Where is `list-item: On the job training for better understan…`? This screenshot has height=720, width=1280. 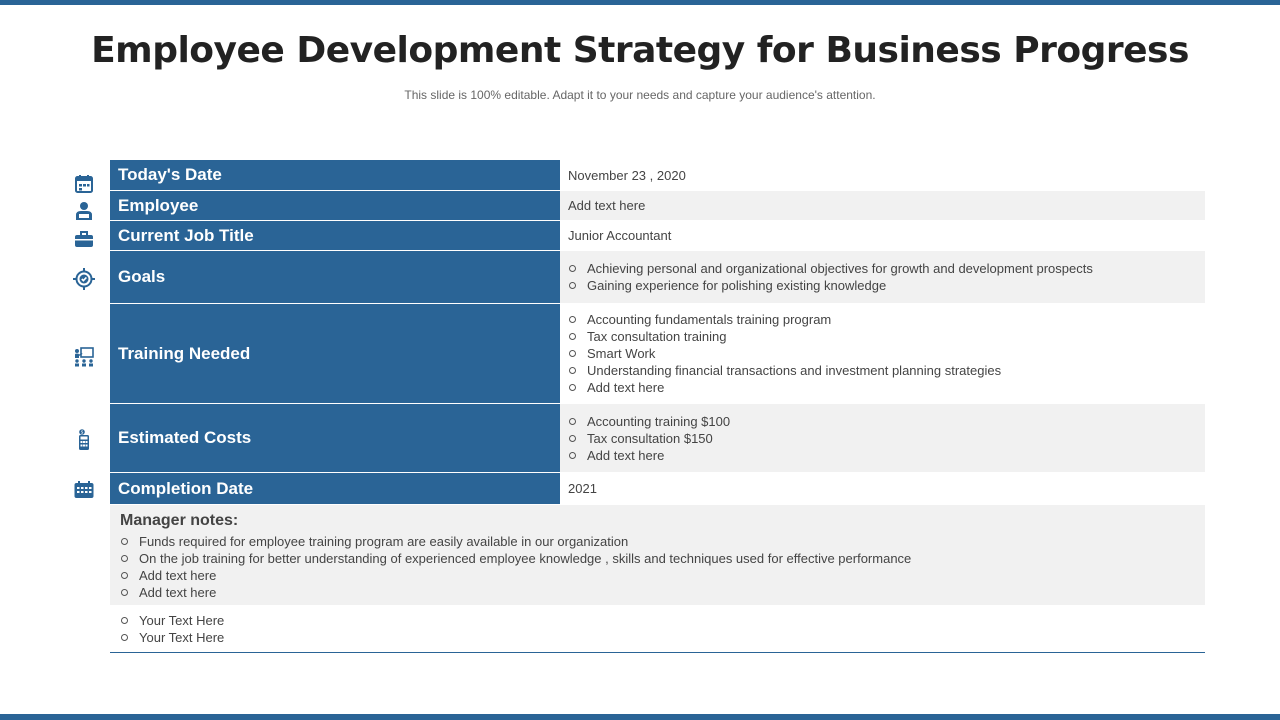
list-item: On the job training for better understan… is located at coordinates (657, 558).